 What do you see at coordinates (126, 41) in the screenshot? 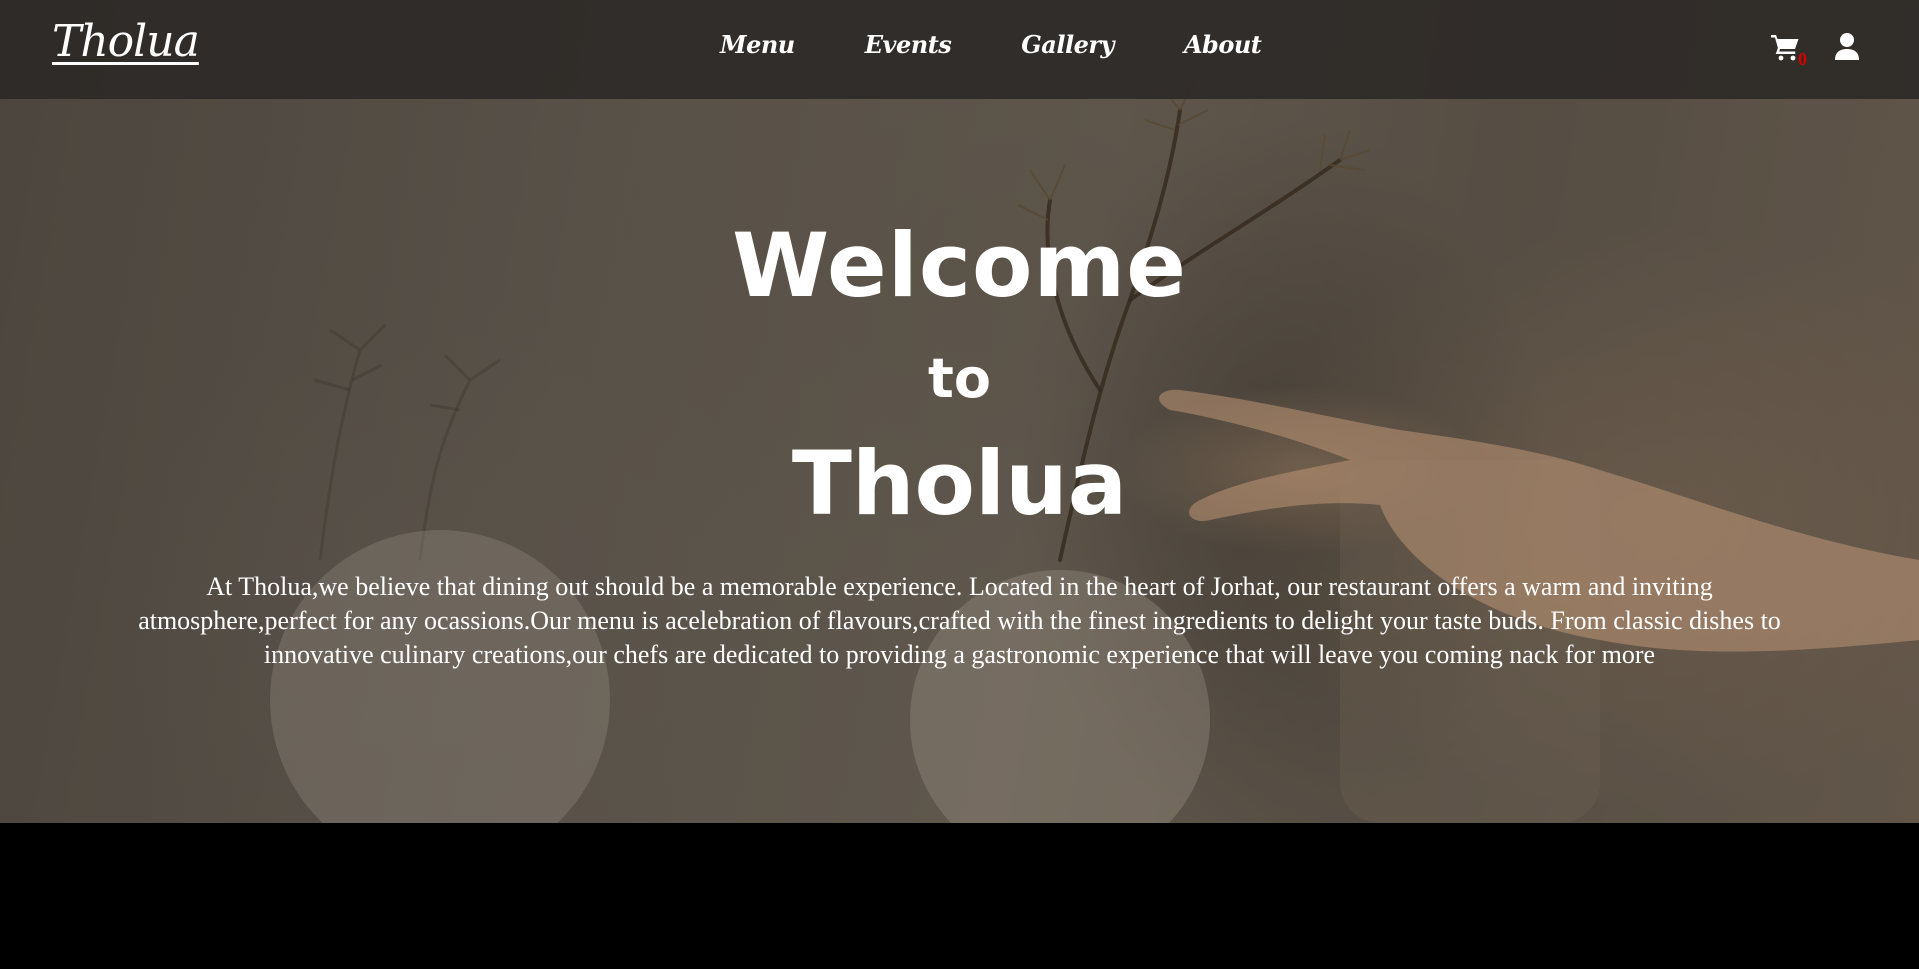
I see `brand-logo: Tholua` at bounding box center [126, 41].